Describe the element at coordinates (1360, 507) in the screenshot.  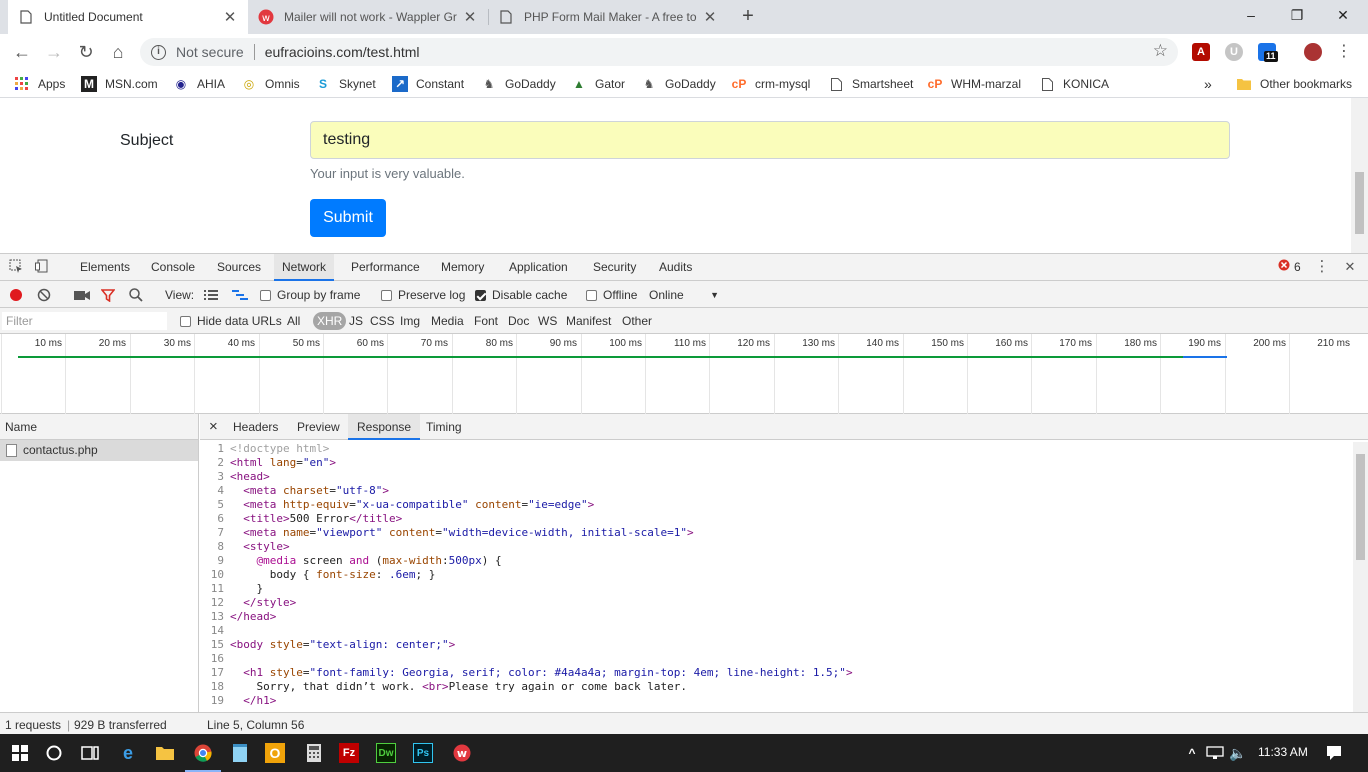
I see `response-scrollbar-thumb` at that location.